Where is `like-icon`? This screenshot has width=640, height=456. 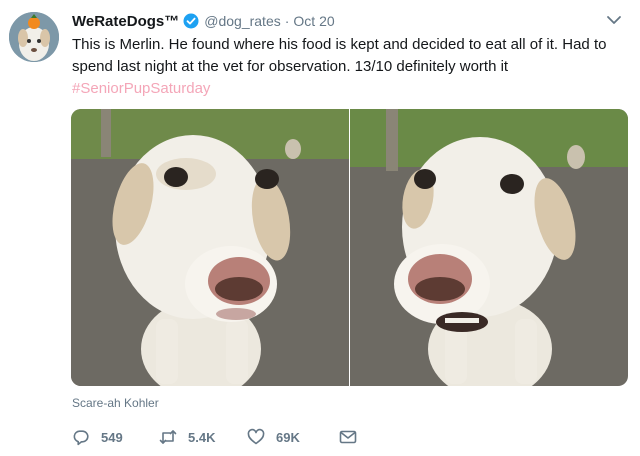
like-icon is located at coordinates (256, 436).